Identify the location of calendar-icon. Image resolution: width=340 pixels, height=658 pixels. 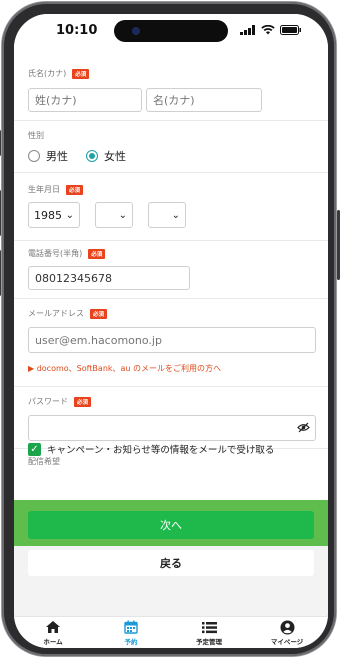
(131, 627).